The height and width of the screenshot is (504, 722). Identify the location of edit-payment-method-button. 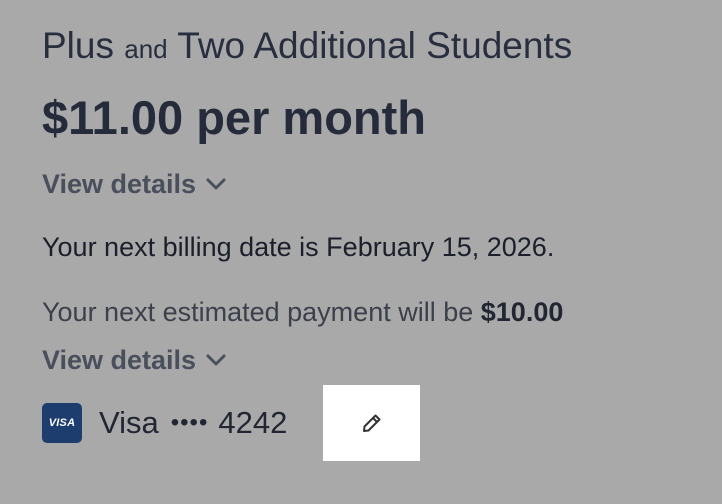
(371, 423).